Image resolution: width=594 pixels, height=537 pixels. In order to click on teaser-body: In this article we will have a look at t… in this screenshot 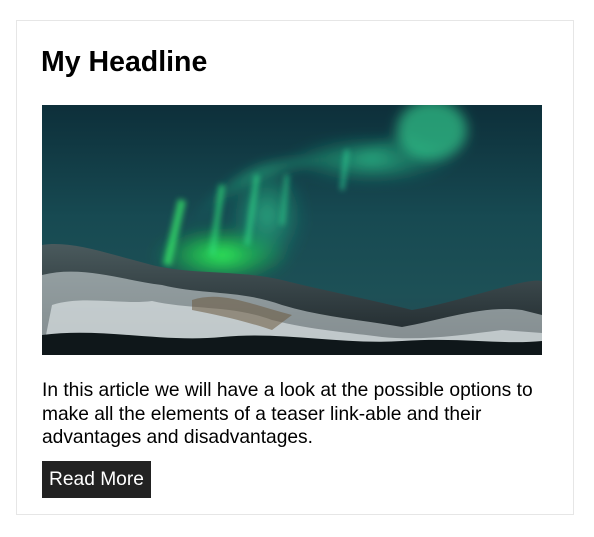, I will do `click(287, 414)`.